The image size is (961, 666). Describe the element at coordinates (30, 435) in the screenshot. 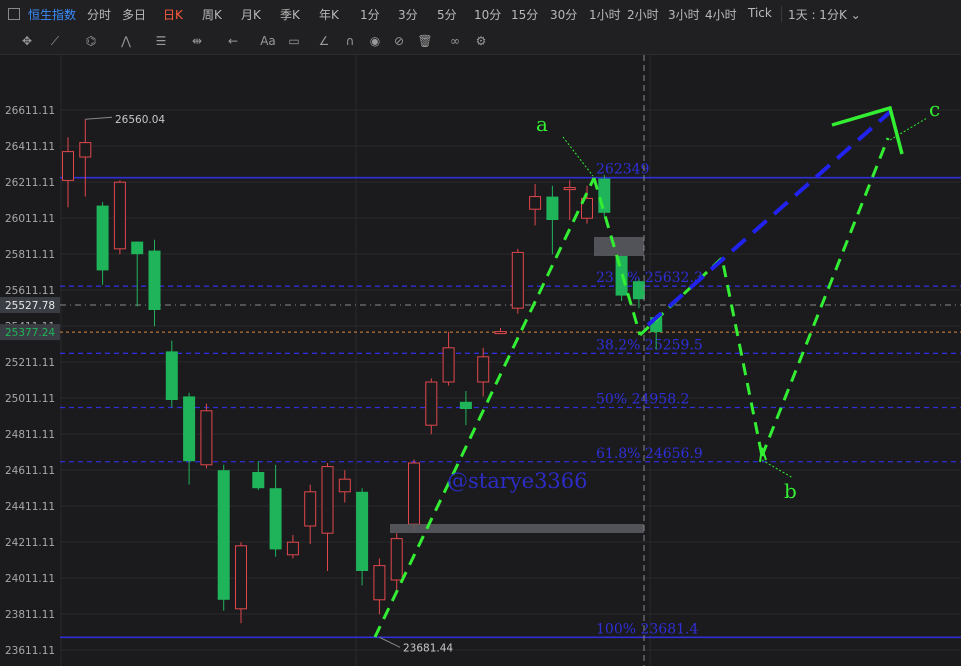

I see `y-tick-label: 24811.11` at that location.